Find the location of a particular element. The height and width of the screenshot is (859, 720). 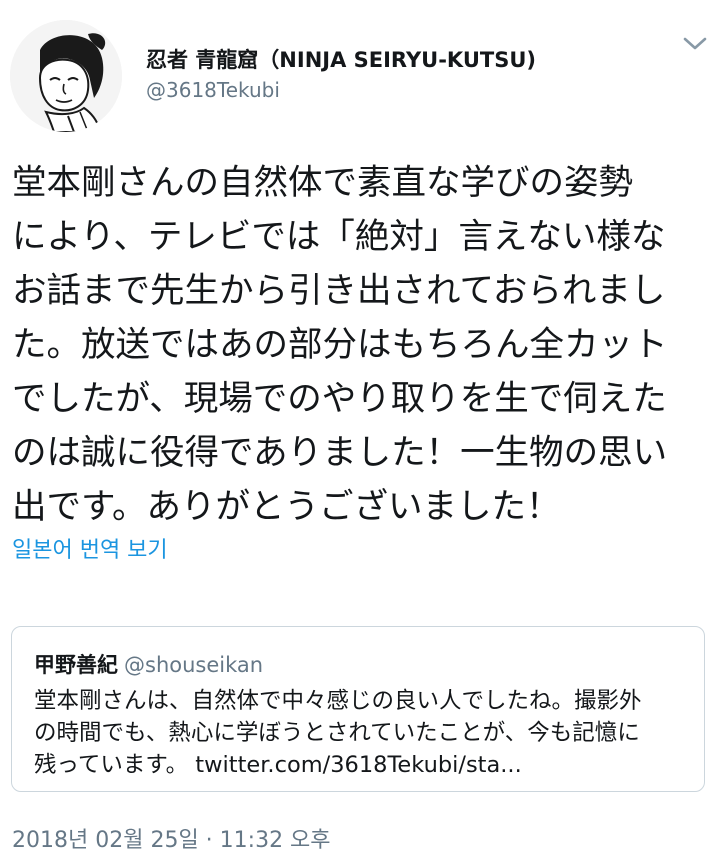

tweet-text-line: のは誠に役得でありました！一生物の思い is located at coordinates (340, 453).